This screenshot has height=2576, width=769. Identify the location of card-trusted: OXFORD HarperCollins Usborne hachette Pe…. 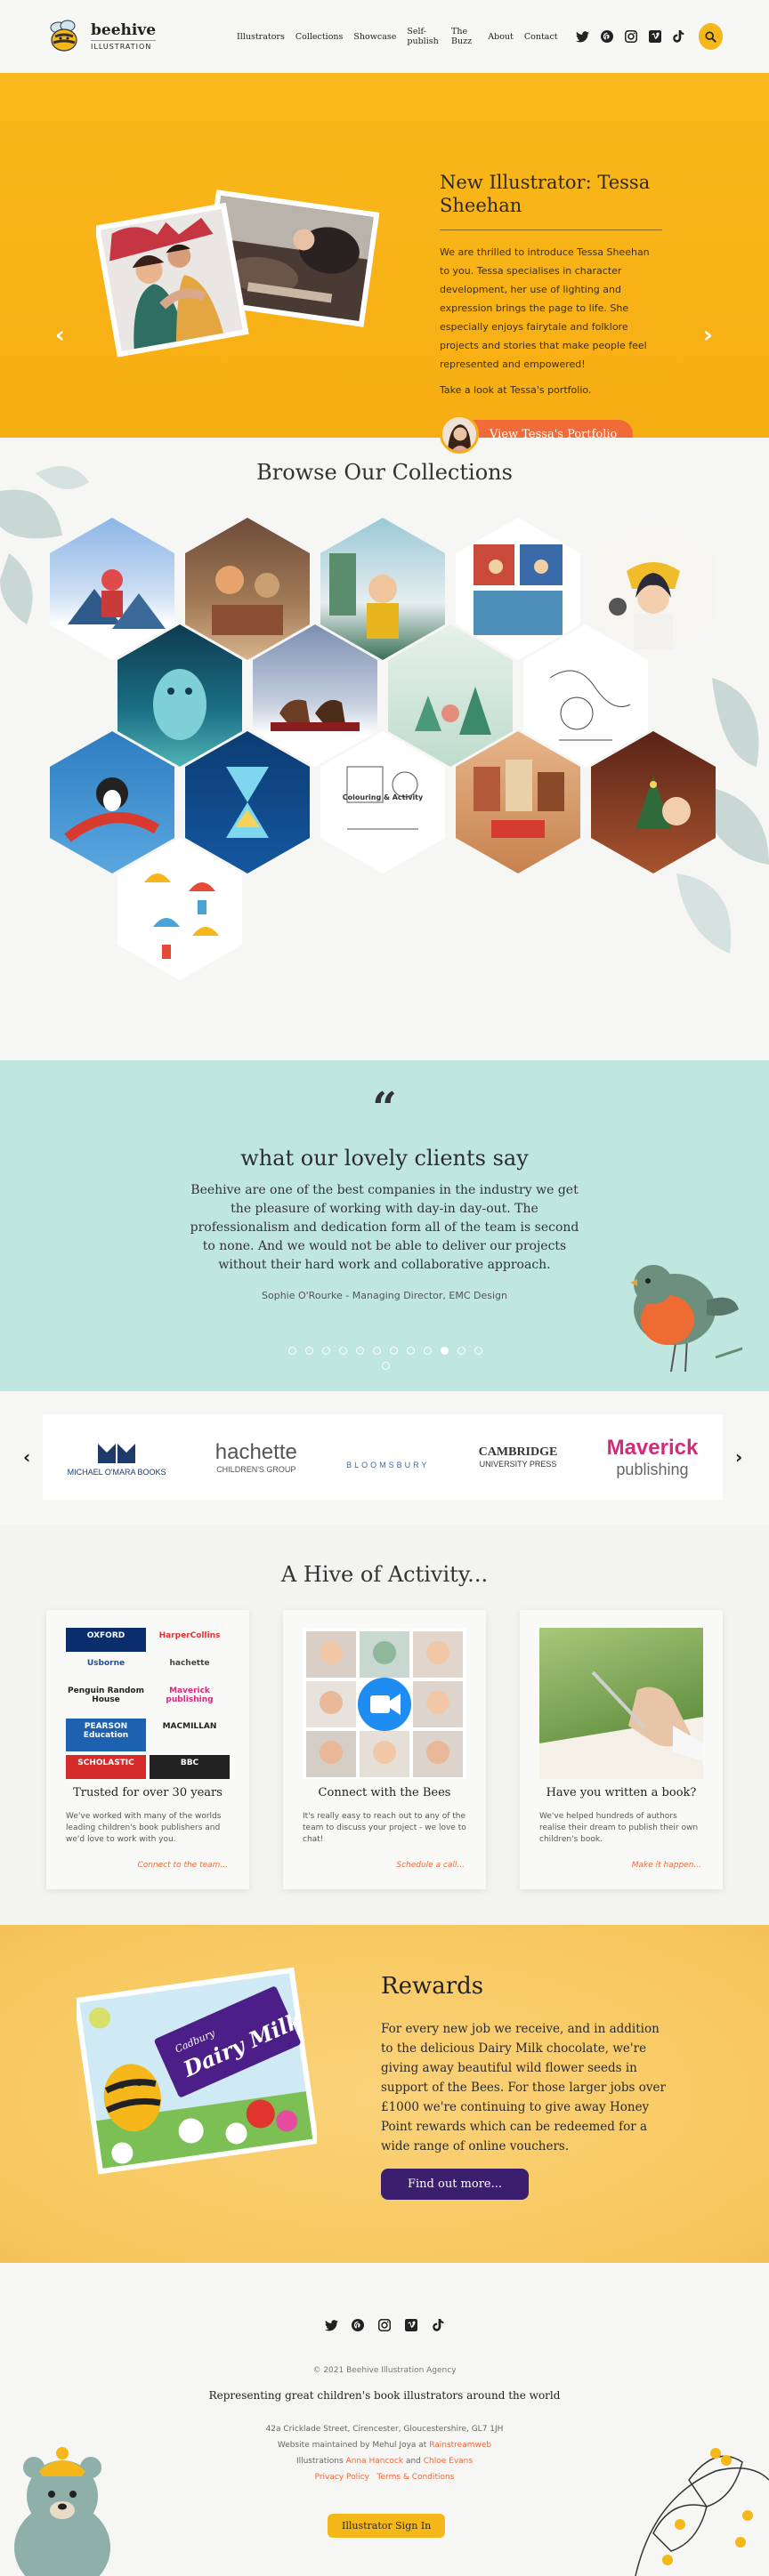
(147, 1749).